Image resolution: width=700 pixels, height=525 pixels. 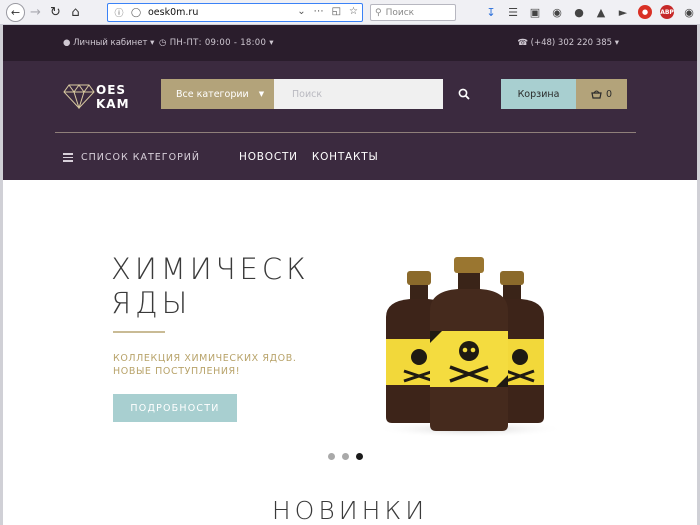 What do you see at coordinates (68, 157) in the screenshot?
I see `hamburger-icon` at bounding box center [68, 157].